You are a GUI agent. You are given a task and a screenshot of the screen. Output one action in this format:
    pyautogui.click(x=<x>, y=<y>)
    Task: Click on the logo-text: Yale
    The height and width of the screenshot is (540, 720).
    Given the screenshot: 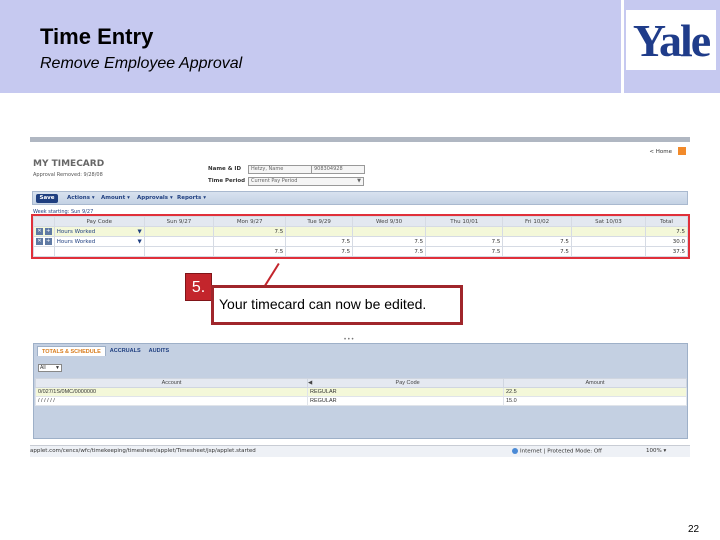 What is the action you would take?
    pyautogui.click(x=671, y=40)
    